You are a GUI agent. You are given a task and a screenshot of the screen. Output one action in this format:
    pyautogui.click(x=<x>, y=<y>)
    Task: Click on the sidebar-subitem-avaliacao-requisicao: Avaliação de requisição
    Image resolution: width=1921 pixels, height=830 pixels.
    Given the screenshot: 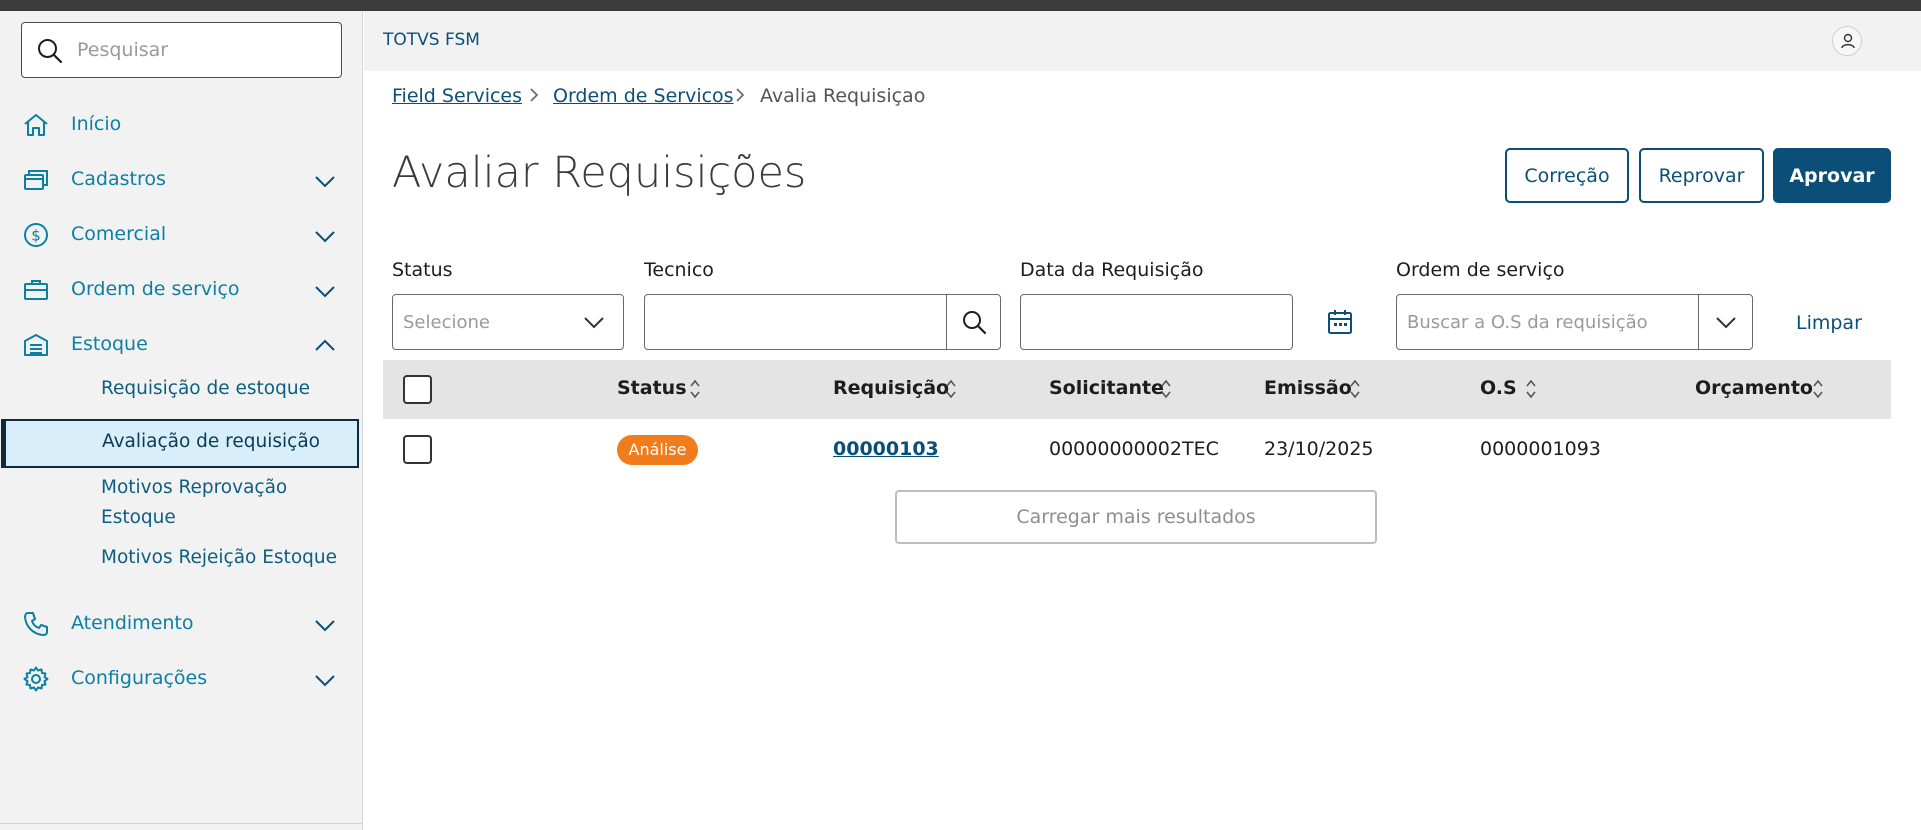 What is the action you would take?
    pyautogui.click(x=180, y=443)
    